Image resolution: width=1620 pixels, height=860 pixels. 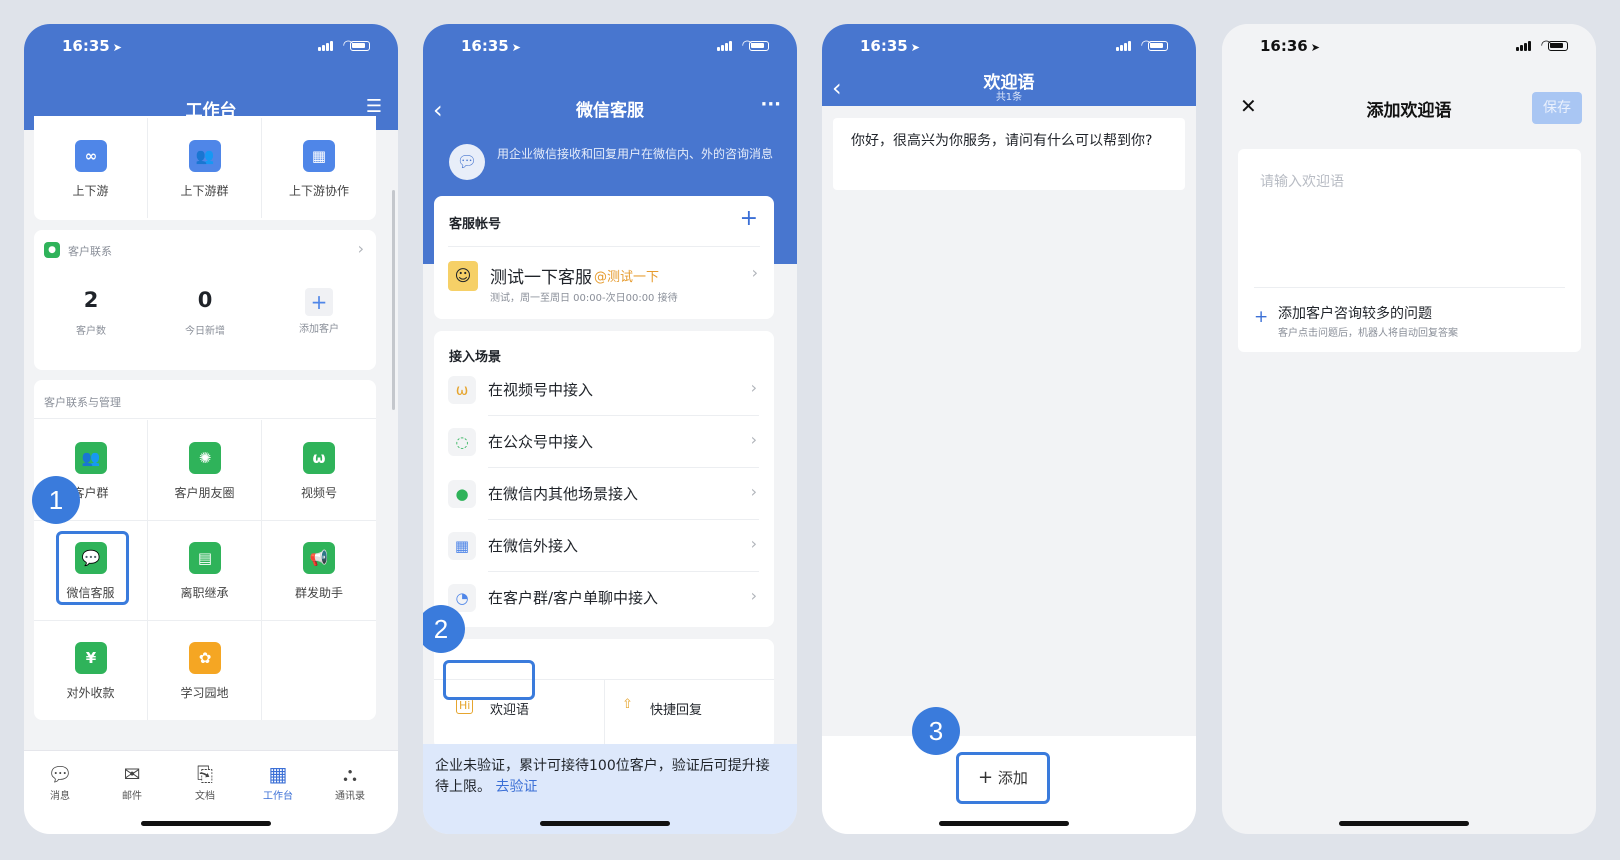 What do you see at coordinates (603, 546) in the screenshot?
I see `scene-outside-wechat: ▦ 在微信外接入 ›` at bounding box center [603, 546].